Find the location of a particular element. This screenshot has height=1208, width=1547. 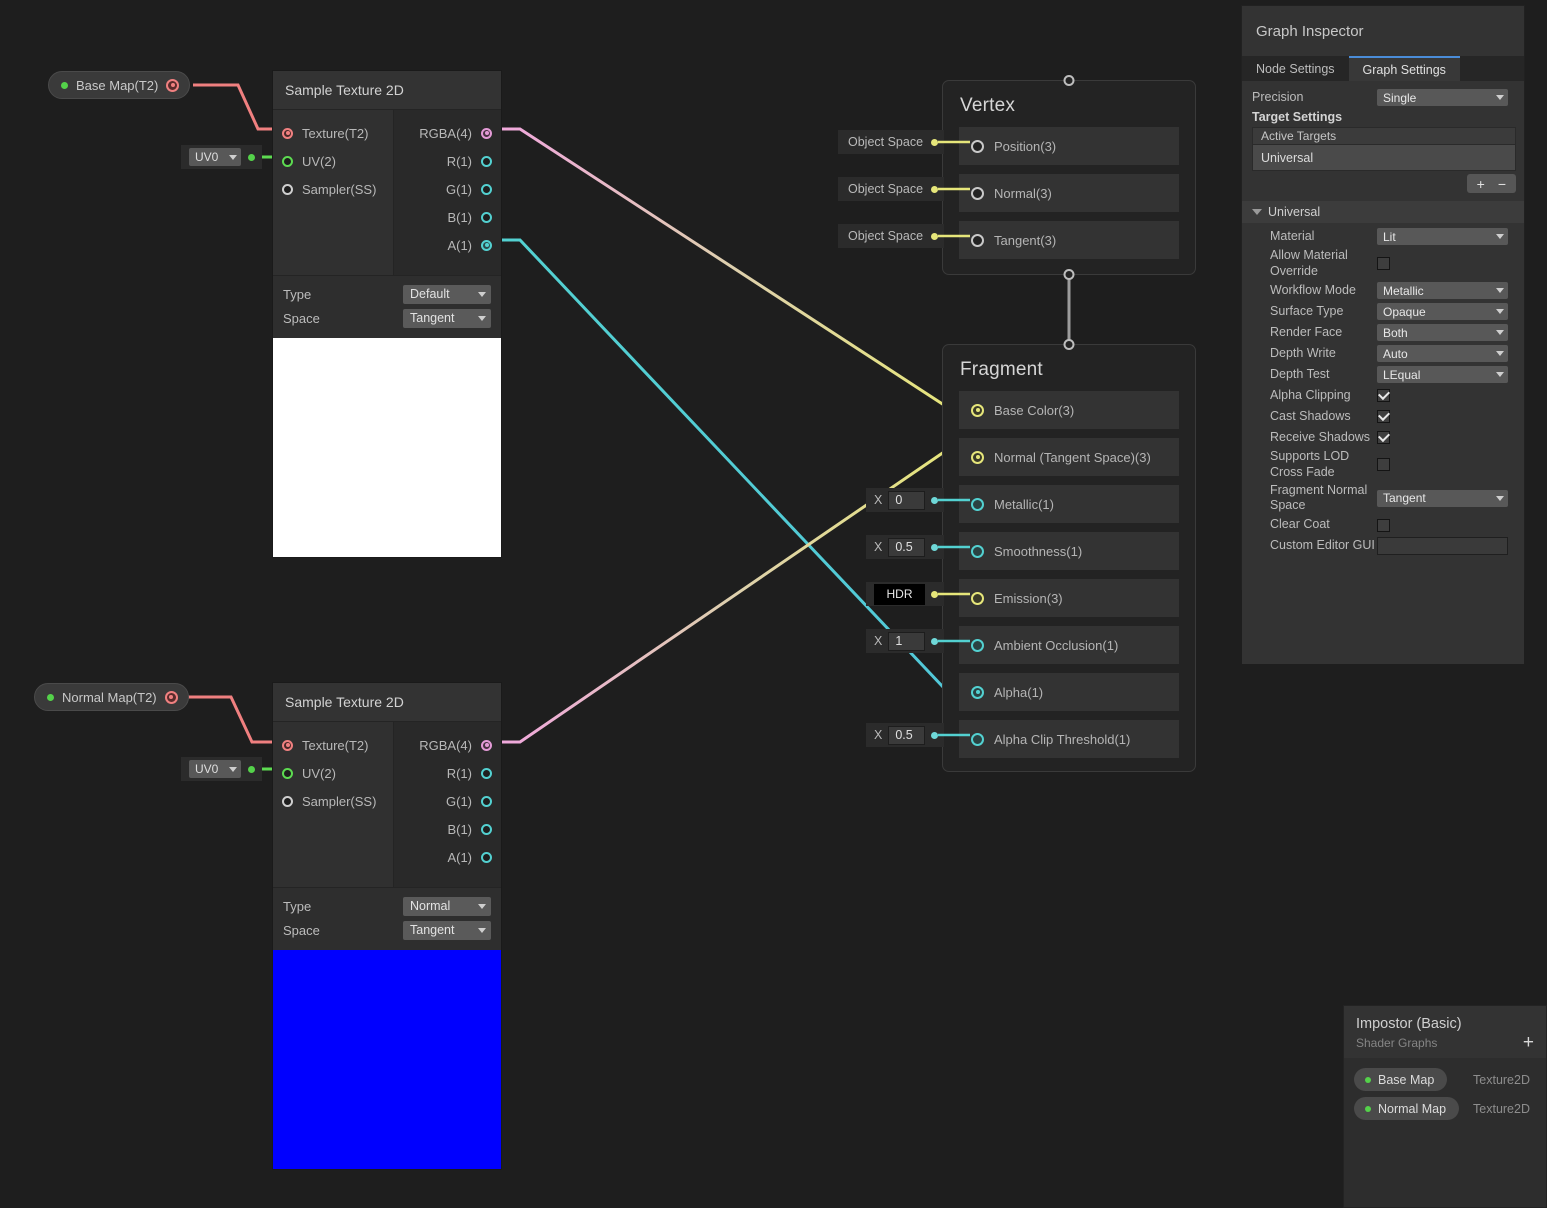

custom-editor-gui-field is located at coordinates (1442, 546).